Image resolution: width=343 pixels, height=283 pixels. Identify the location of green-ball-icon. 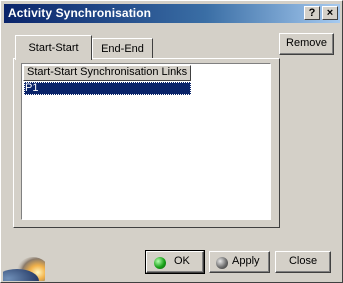
(160, 263).